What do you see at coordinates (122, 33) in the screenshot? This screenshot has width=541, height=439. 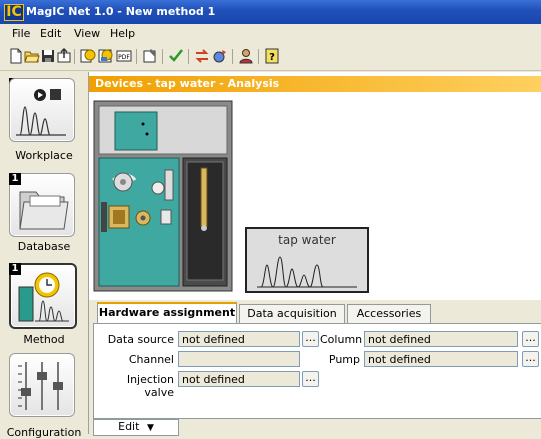 I see `menu-help: Help` at bounding box center [122, 33].